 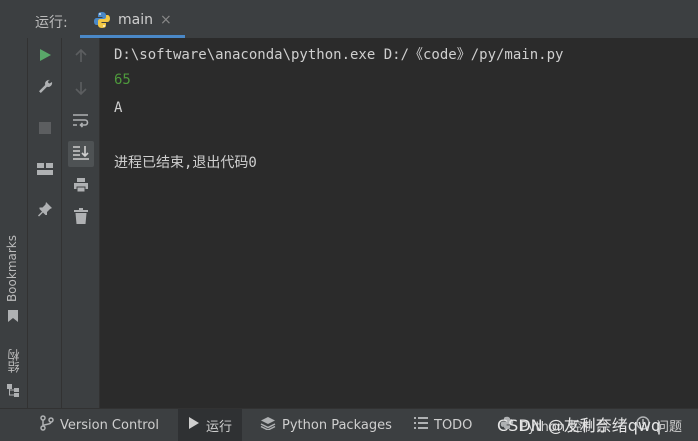 I want to click on edit-configuration-button, so click(x=45, y=88).